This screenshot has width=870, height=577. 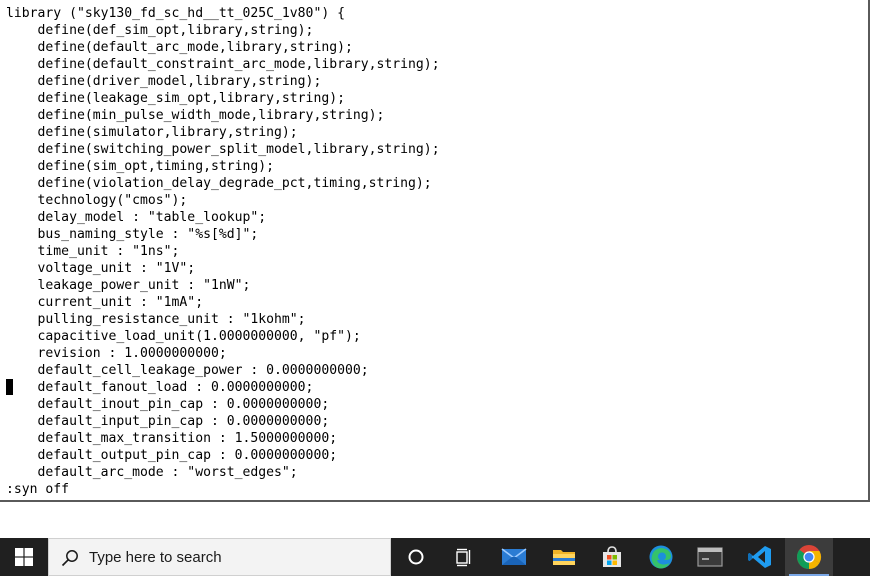 What do you see at coordinates (93, 251) in the screenshot?
I see `code-line: time_unit : "1ns";` at bounding box center [93, 251].